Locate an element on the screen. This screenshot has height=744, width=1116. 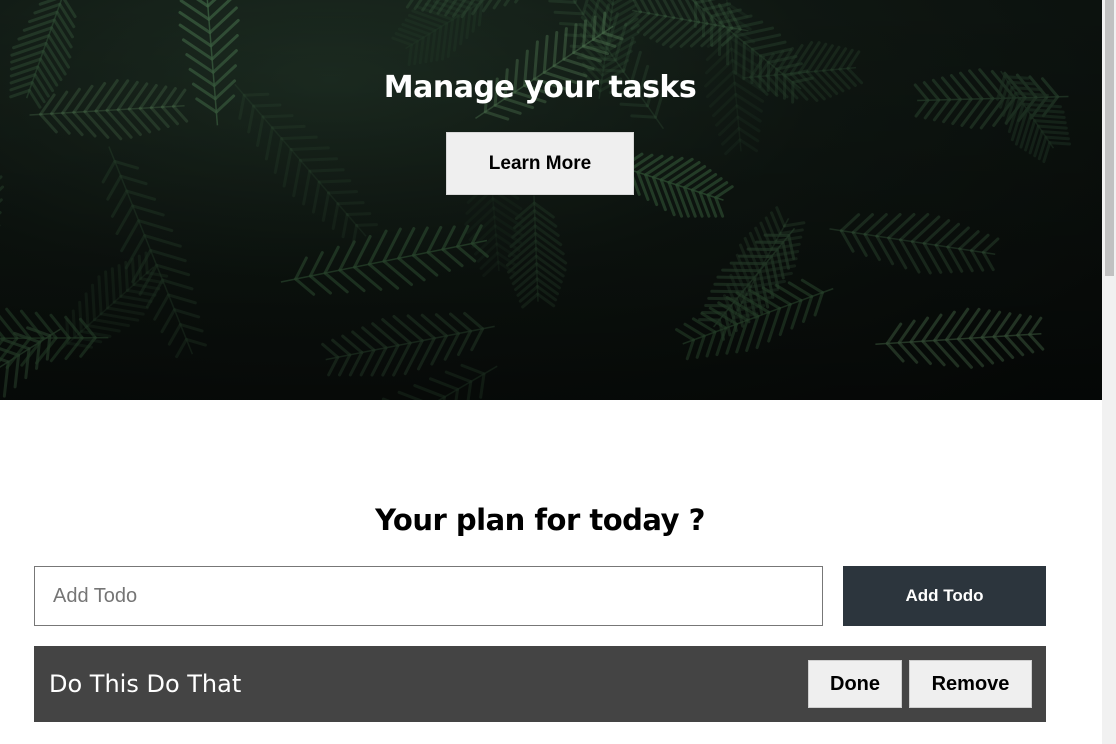
hero-title: Manage your tasks is located at coordinates (540, 87).